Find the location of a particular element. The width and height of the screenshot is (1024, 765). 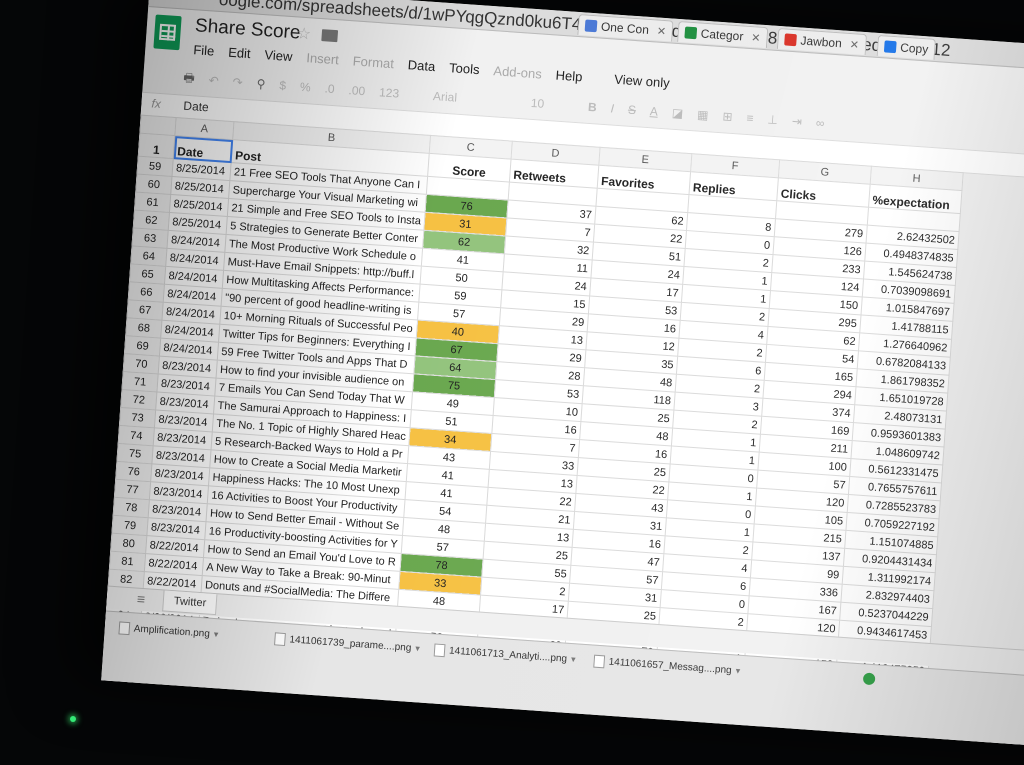

font-select: Arial is located at coordinates (445, 97).